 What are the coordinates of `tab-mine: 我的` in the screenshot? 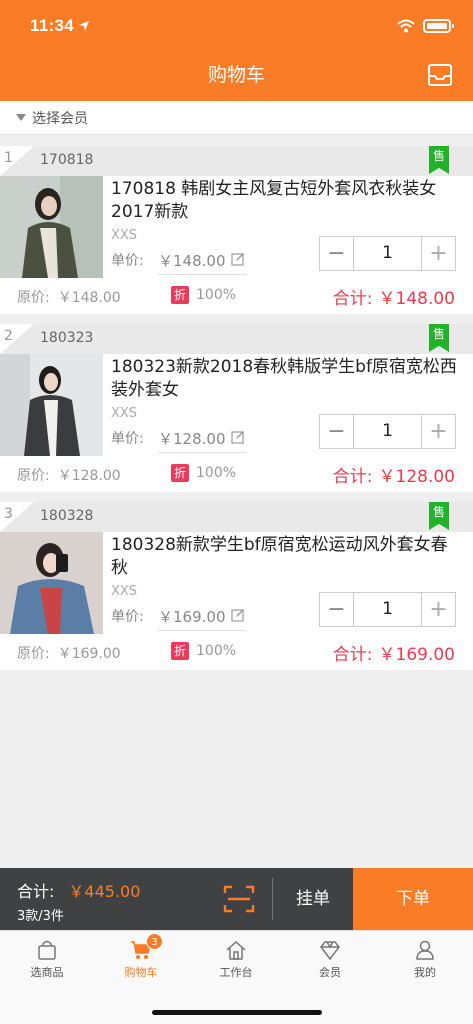 It's located at (425, 959).